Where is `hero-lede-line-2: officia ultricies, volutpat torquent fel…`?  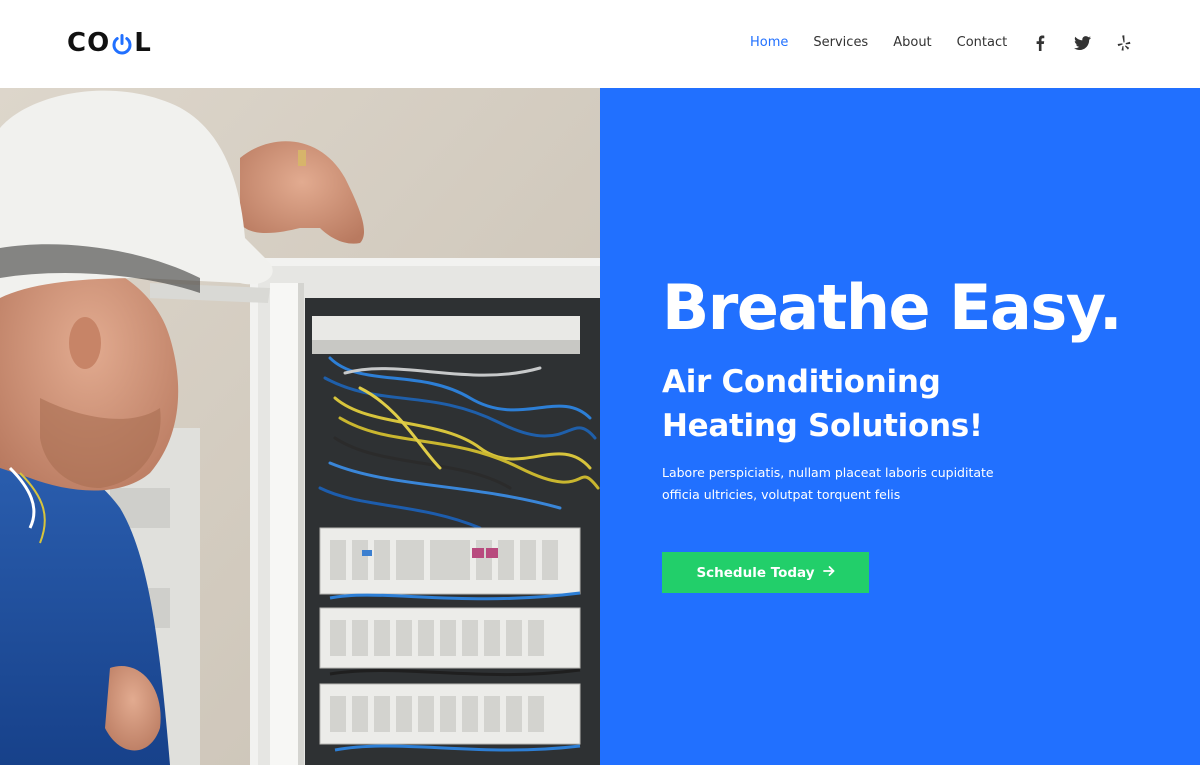
hero-lede-line-2: officia ultricies, volutpat torquent fel… is located at coordinates (781, 494).